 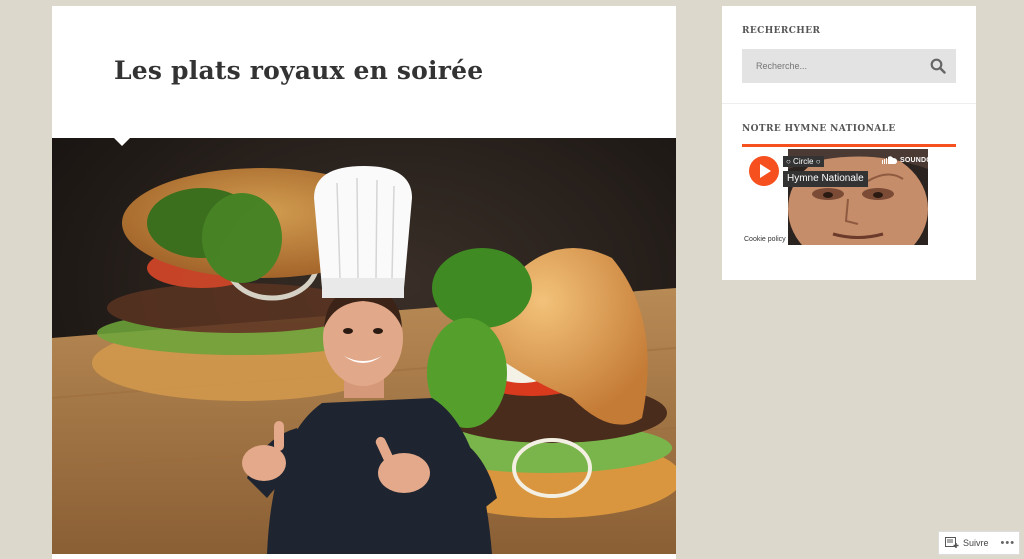 What do you see at coordinates (1008, 543) in the screenshot?
I see `more-icon: •••` at bounding box center [1008, 543].